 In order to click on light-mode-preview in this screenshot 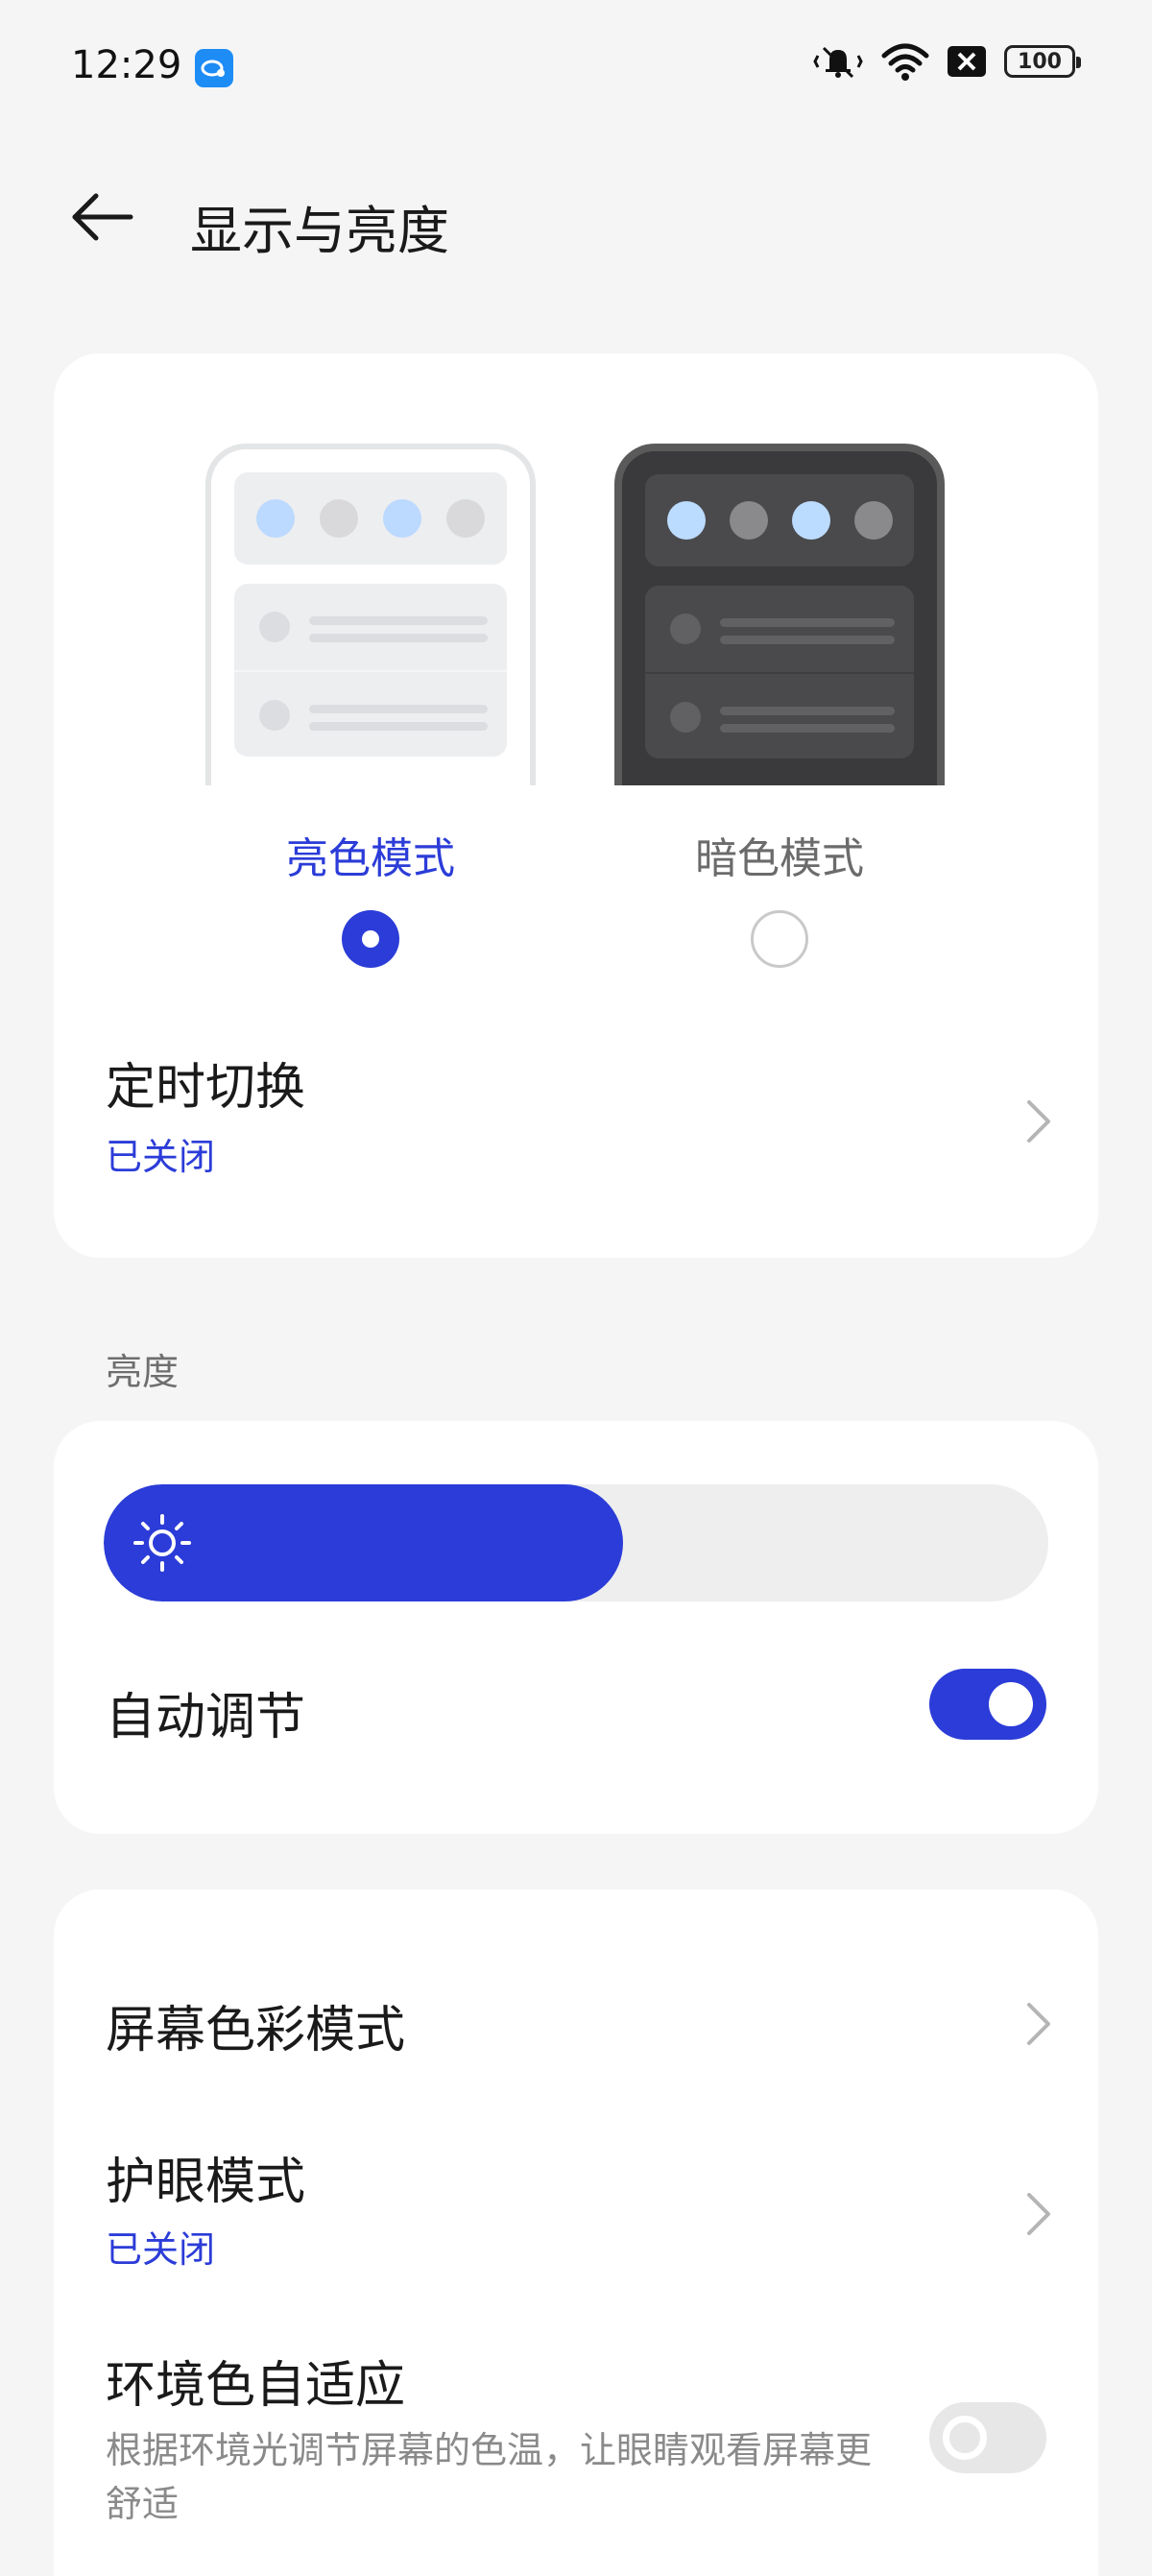, I will do `click(370, 614)`.